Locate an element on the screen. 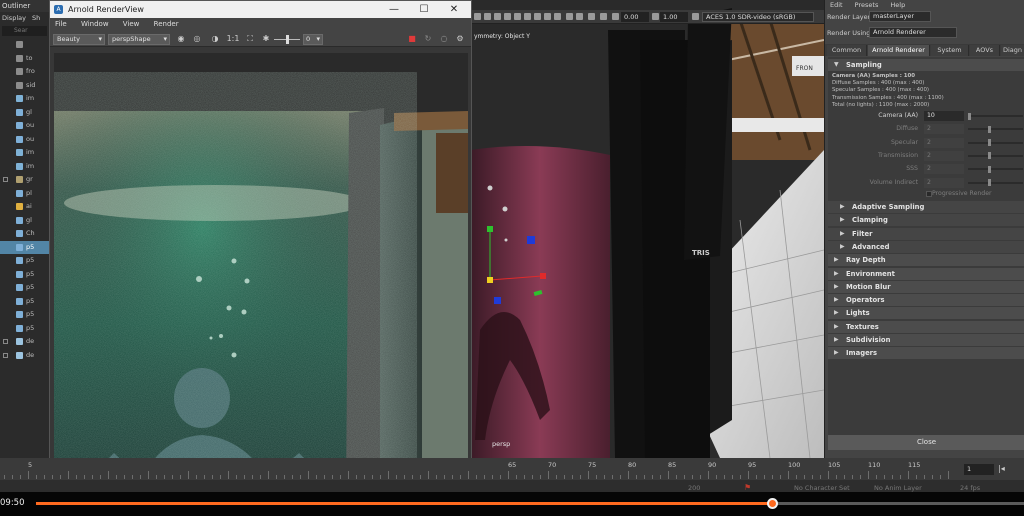 The width and height of the screenshot is (1024, 516). fit-icon: ⛶ is located at coordinates (250, 39).